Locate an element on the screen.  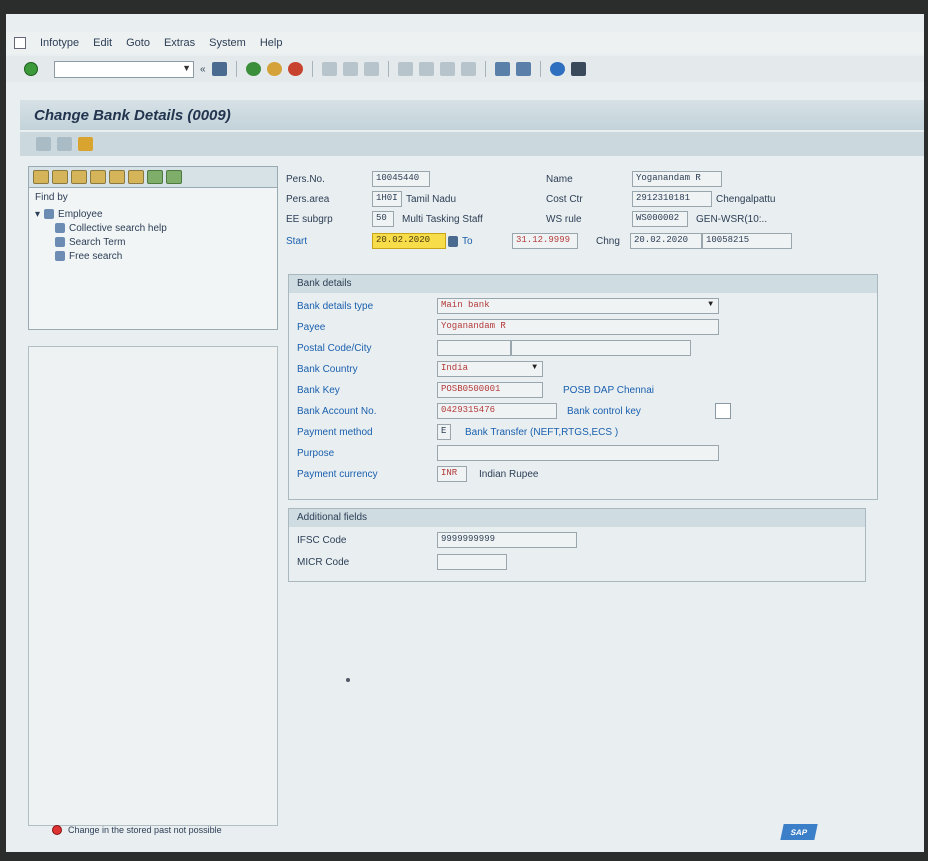
country-value: India is located at coordinates (455, 368).